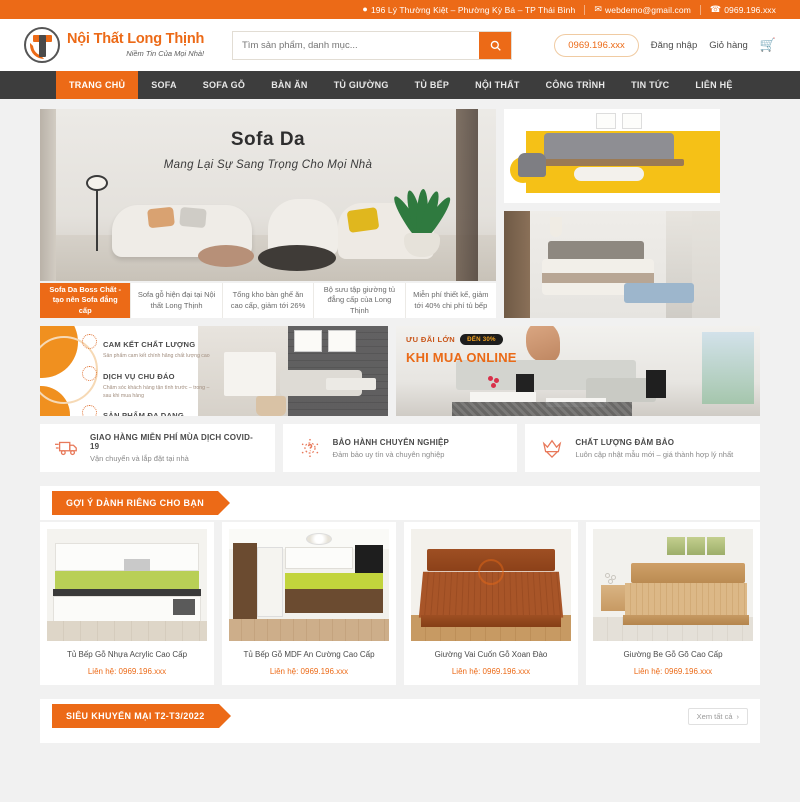 Image resolution: width=800 pixels, height=802 pixels. What do you see at coordinates (309, 672) in the screenshot?
I see `product-price-2: Liên hệ: 0969.196.xxx` at bounding box center [309, 672].